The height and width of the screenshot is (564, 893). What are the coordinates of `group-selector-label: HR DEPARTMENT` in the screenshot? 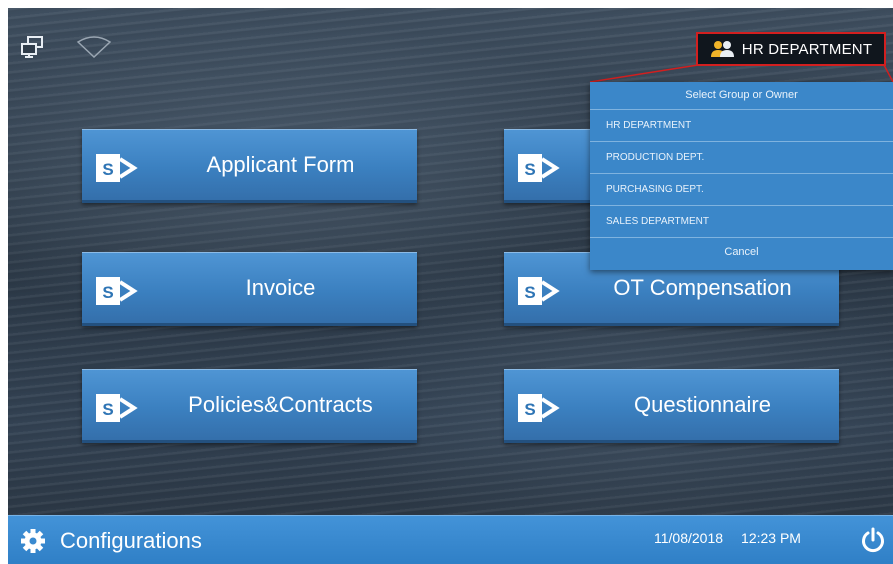 It's located at (807, 49).